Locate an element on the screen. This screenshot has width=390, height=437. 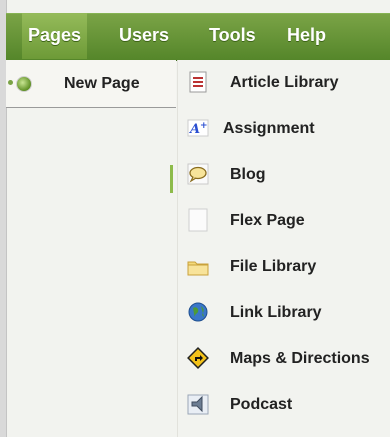
submenu-item-flex-page: Flex Page is located at coordinates (284, 221).